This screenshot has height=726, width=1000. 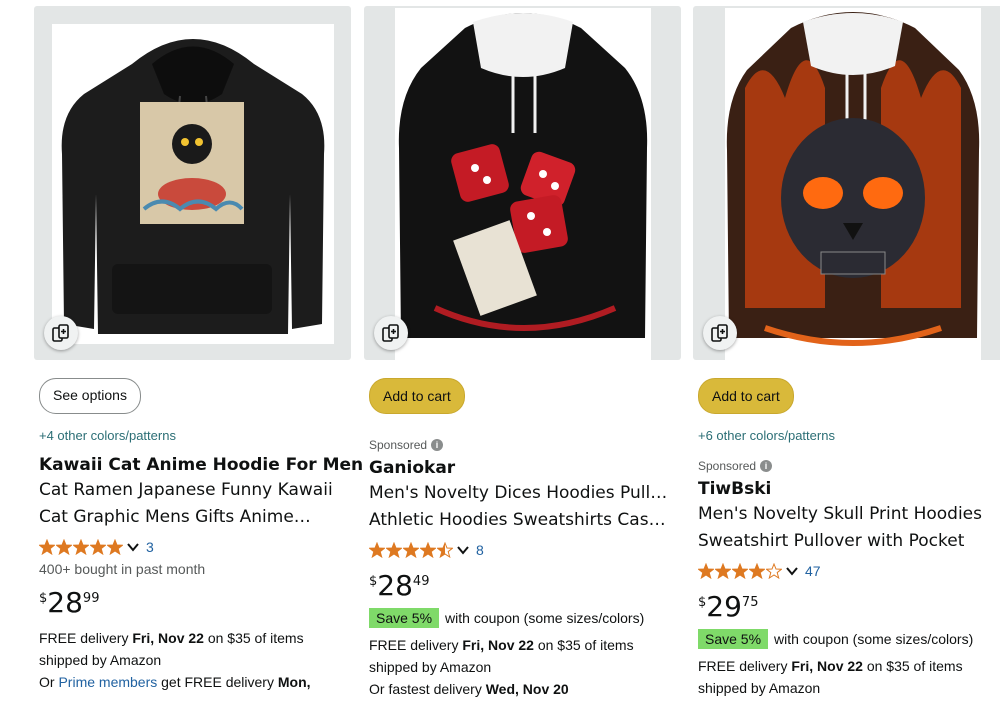 I want to click on price-whole: 29, so click(x=724, y=606).